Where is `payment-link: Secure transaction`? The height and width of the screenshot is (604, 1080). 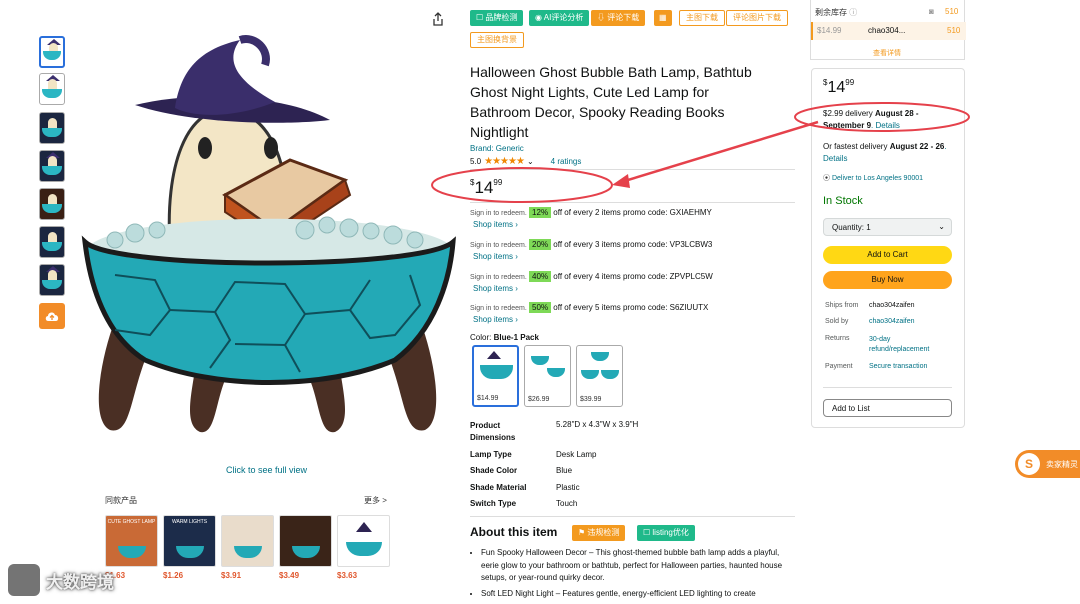
payment-link: Secure transaction is located at coordinates (898, 366).